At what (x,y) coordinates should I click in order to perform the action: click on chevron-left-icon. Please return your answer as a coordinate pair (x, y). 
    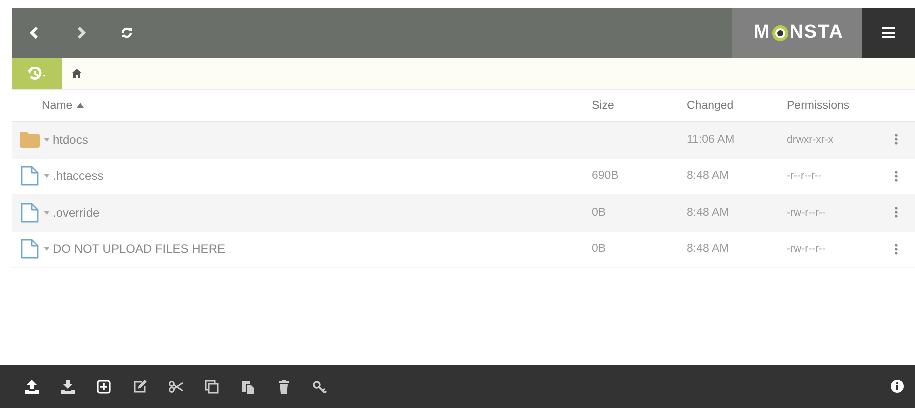
    Looking at the image, I should click on (35, 33).